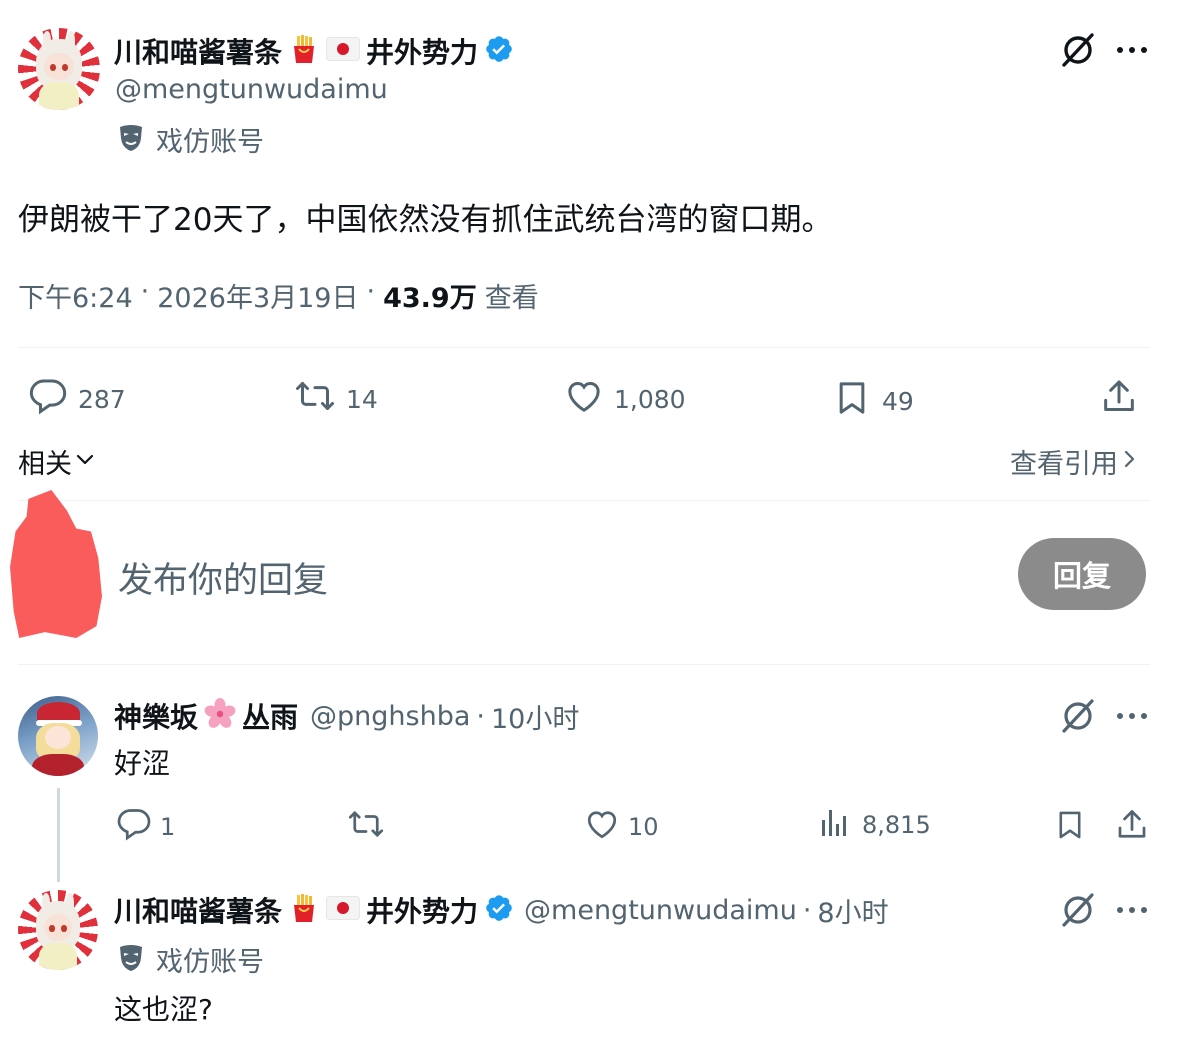  Describe the element at coordinates (102, 399) in the screenshot. I see `reply-count: 287` at that location.